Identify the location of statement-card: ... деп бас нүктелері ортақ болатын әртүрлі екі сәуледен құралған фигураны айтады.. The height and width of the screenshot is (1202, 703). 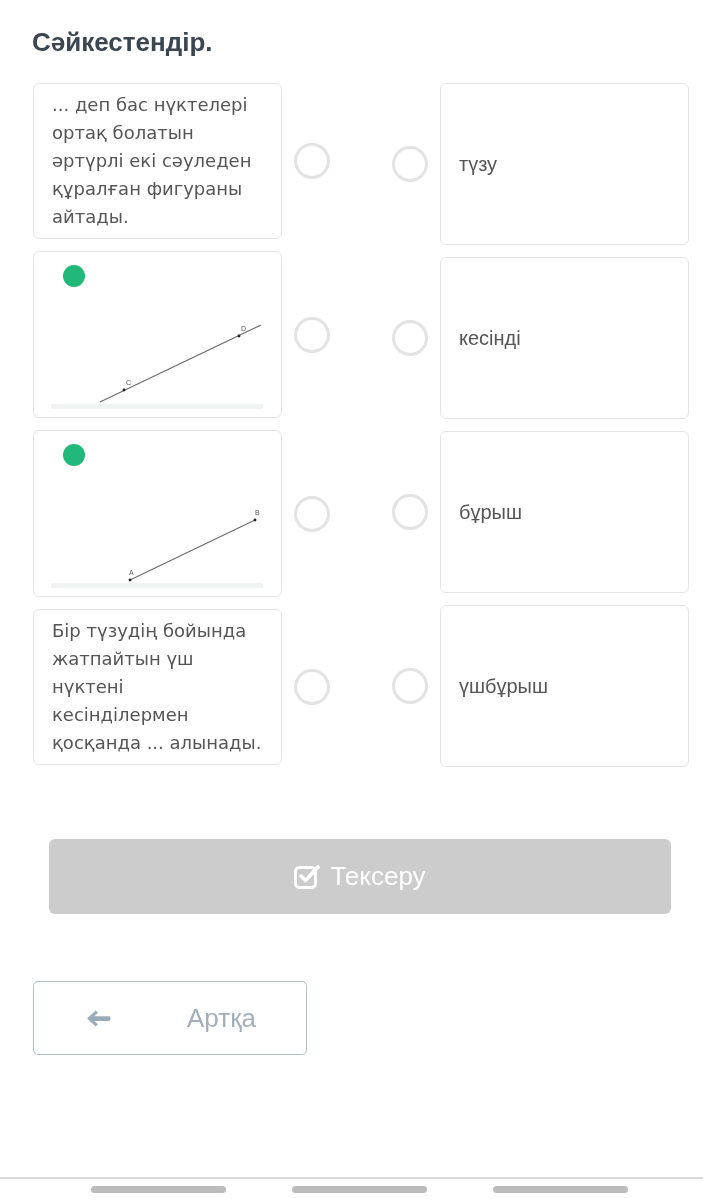
(157, 161).